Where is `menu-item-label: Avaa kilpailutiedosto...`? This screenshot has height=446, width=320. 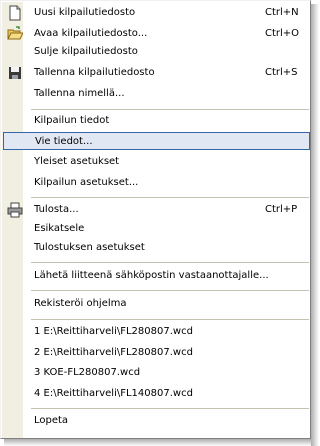
menu-item-label: Avaa kilpailutiedosto... is located at coordinates (91, 33).